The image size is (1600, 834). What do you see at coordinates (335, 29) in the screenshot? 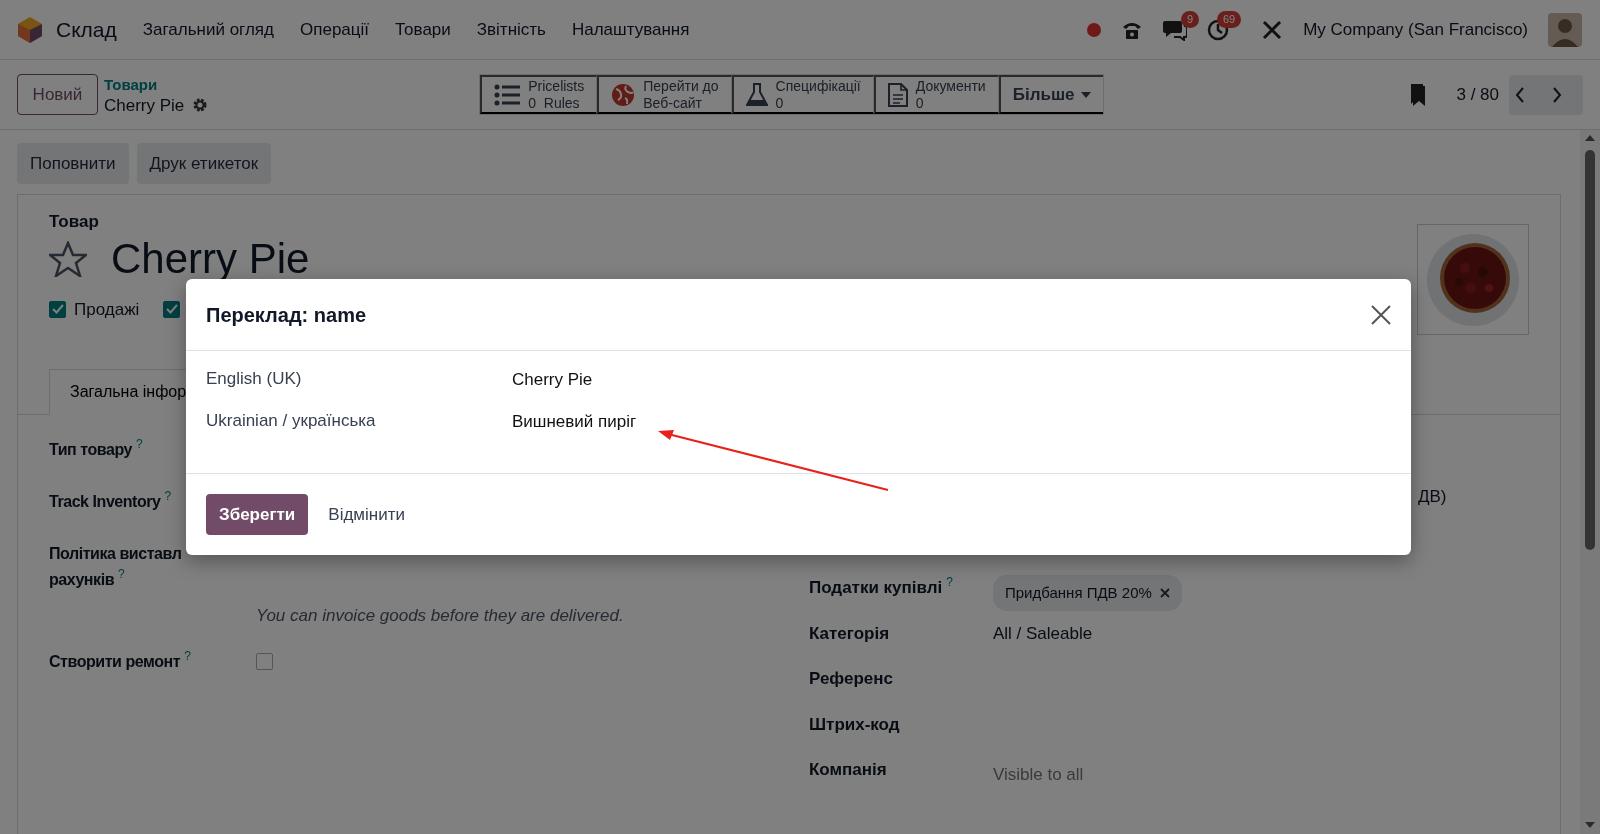
I see `menu-item: Операції` at bounding box center [335, 29].